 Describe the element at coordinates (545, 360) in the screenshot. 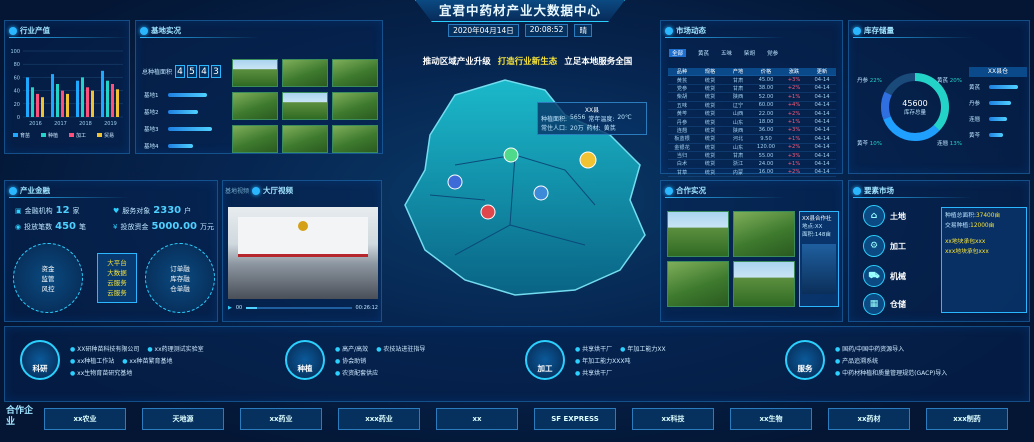

I see `service-node: 加工` at that location.